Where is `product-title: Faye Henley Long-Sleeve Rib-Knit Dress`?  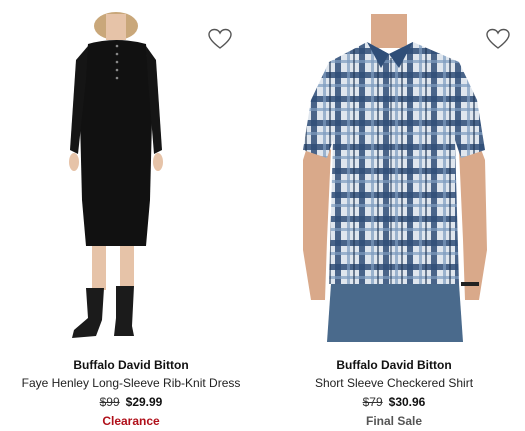
product-title: Faye Henley Long-Sleeve Rib-Knit Dress is located at coordinates (131, 383).